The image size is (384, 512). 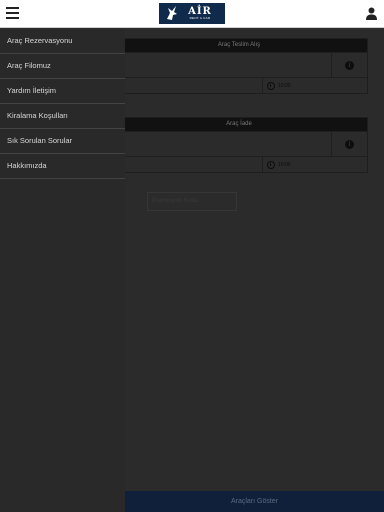 I want to click on return-title: Araç İade, so click(x=239, y=124).